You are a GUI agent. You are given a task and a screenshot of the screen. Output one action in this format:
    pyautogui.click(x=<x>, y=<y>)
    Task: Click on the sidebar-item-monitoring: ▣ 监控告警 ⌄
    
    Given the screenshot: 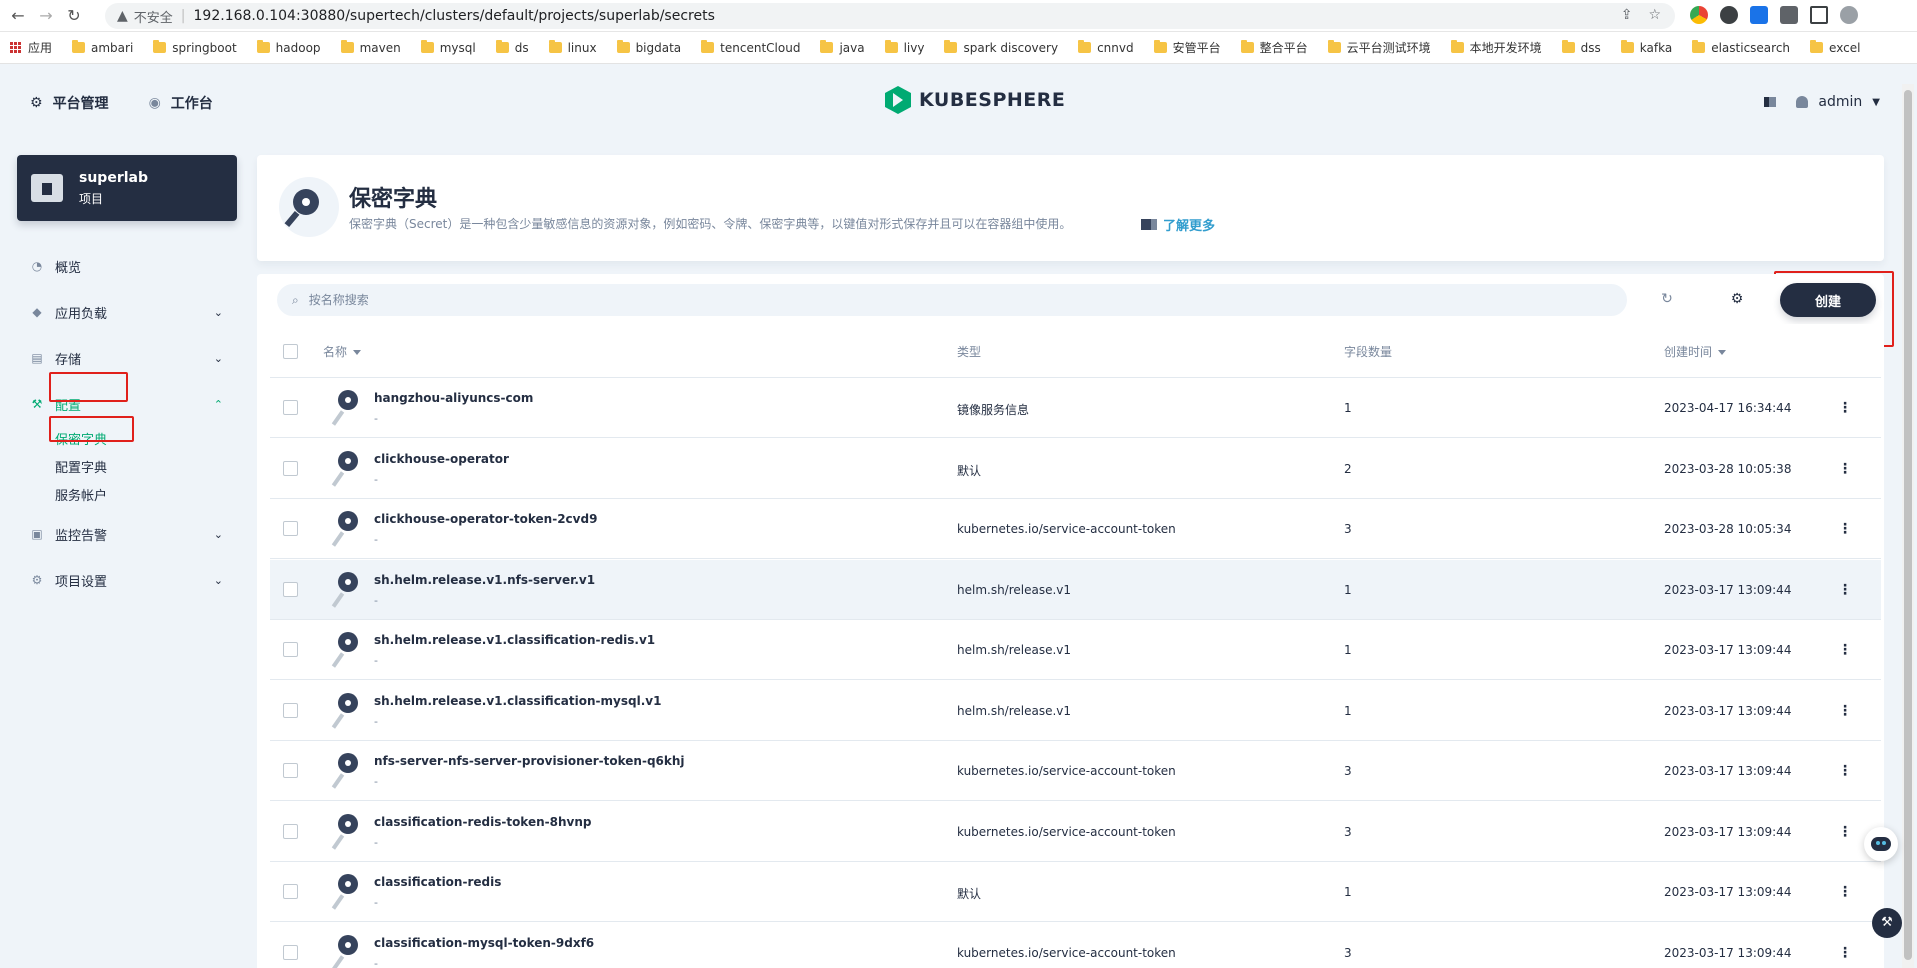 What is the action you would take?
    pyautogui.click(x=127, y=534)
    